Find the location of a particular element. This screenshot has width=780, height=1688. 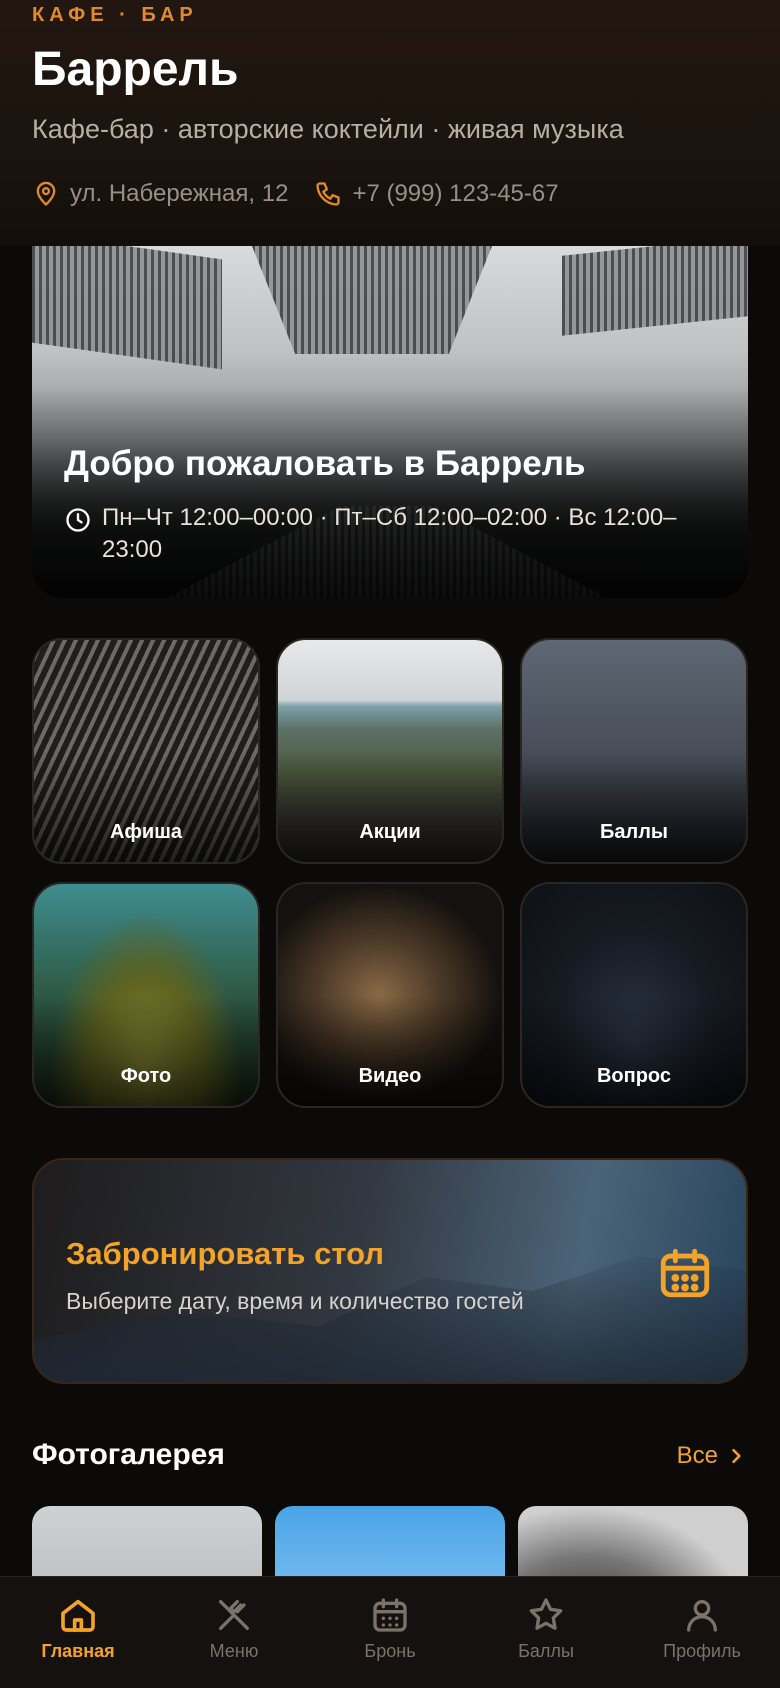

nav-item-booking: Бронь is located at coordinates (390, 1632).